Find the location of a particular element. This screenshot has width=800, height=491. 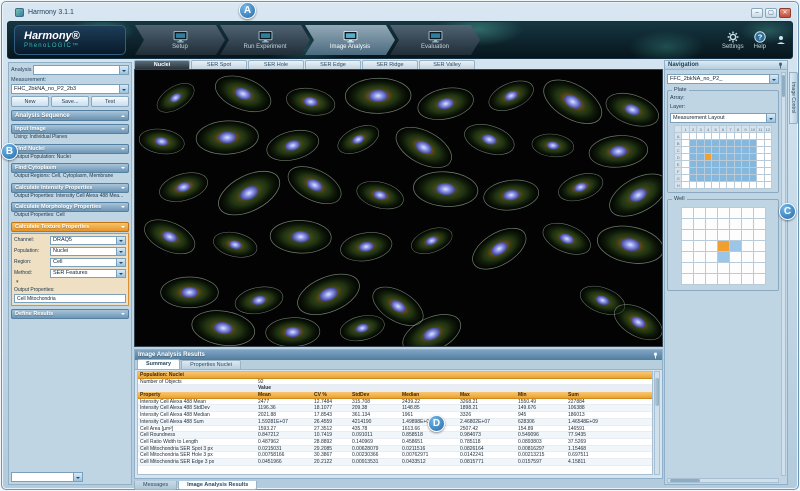

field-dropdown-population-: Nuclei is located at coordinates (88, 251).